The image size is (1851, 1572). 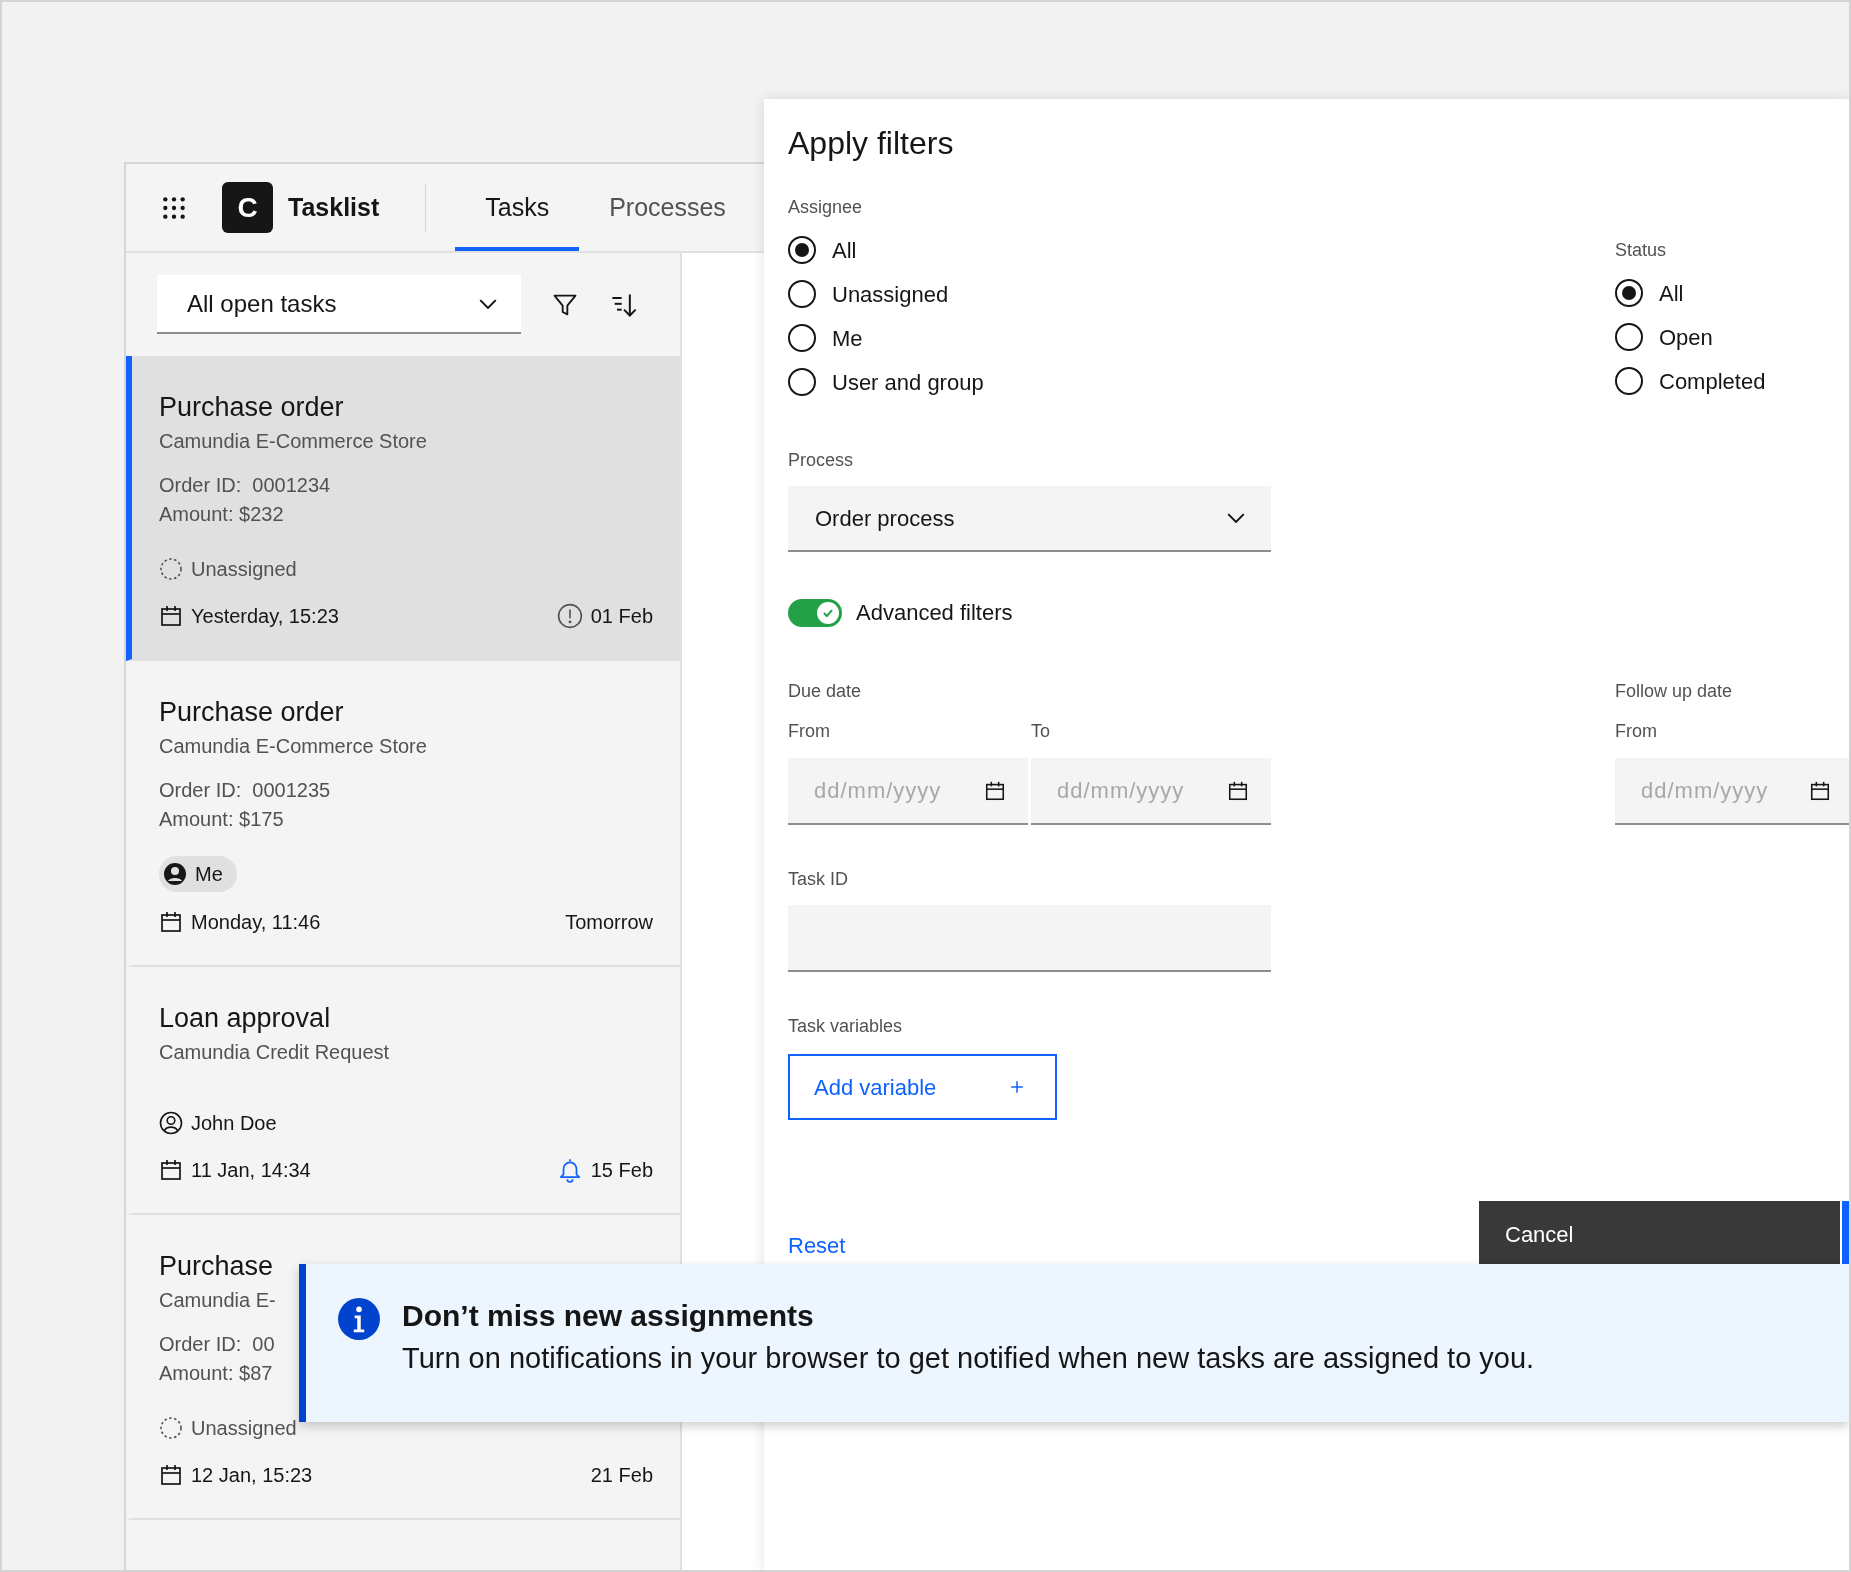 I want to click on task-detail: Amount: $87, so click(x=216, y=1373).